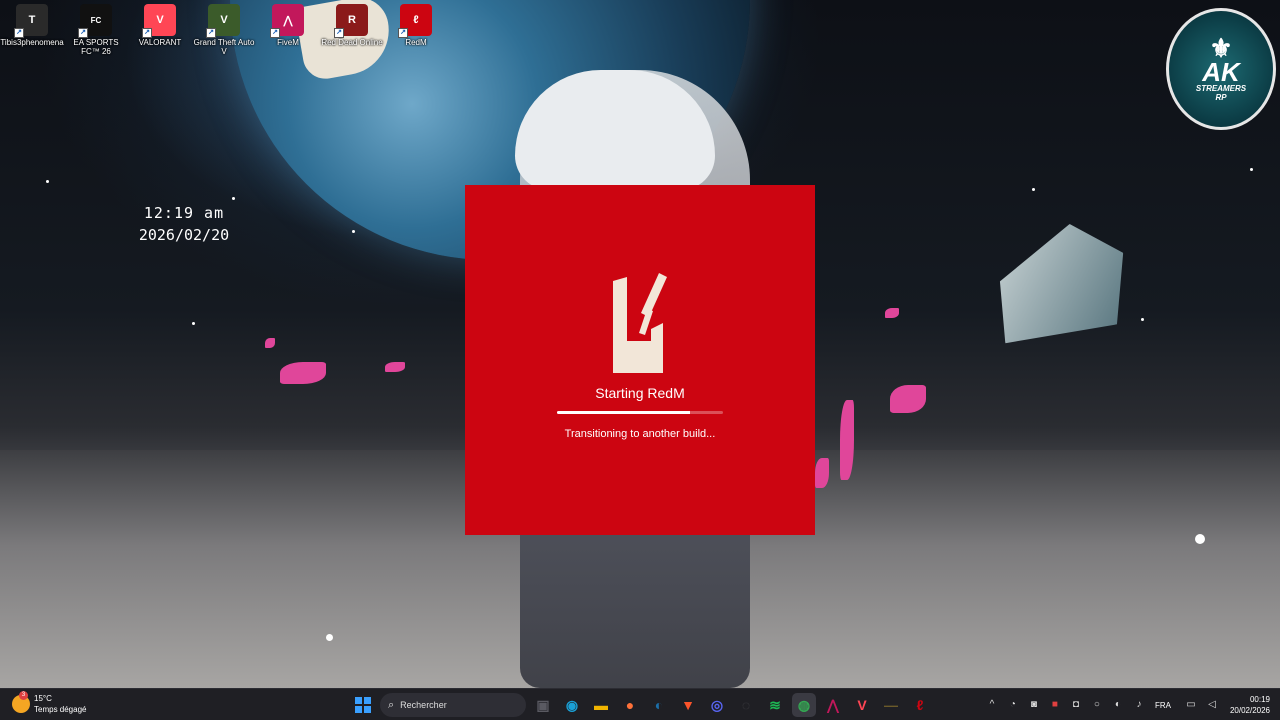 This screenshot has width=1280, height=720. What do you see at coordinates (95, 21) in the screenshot?
I see `ea-fc-icon: FC ↗` at bounding box center [95, 21].